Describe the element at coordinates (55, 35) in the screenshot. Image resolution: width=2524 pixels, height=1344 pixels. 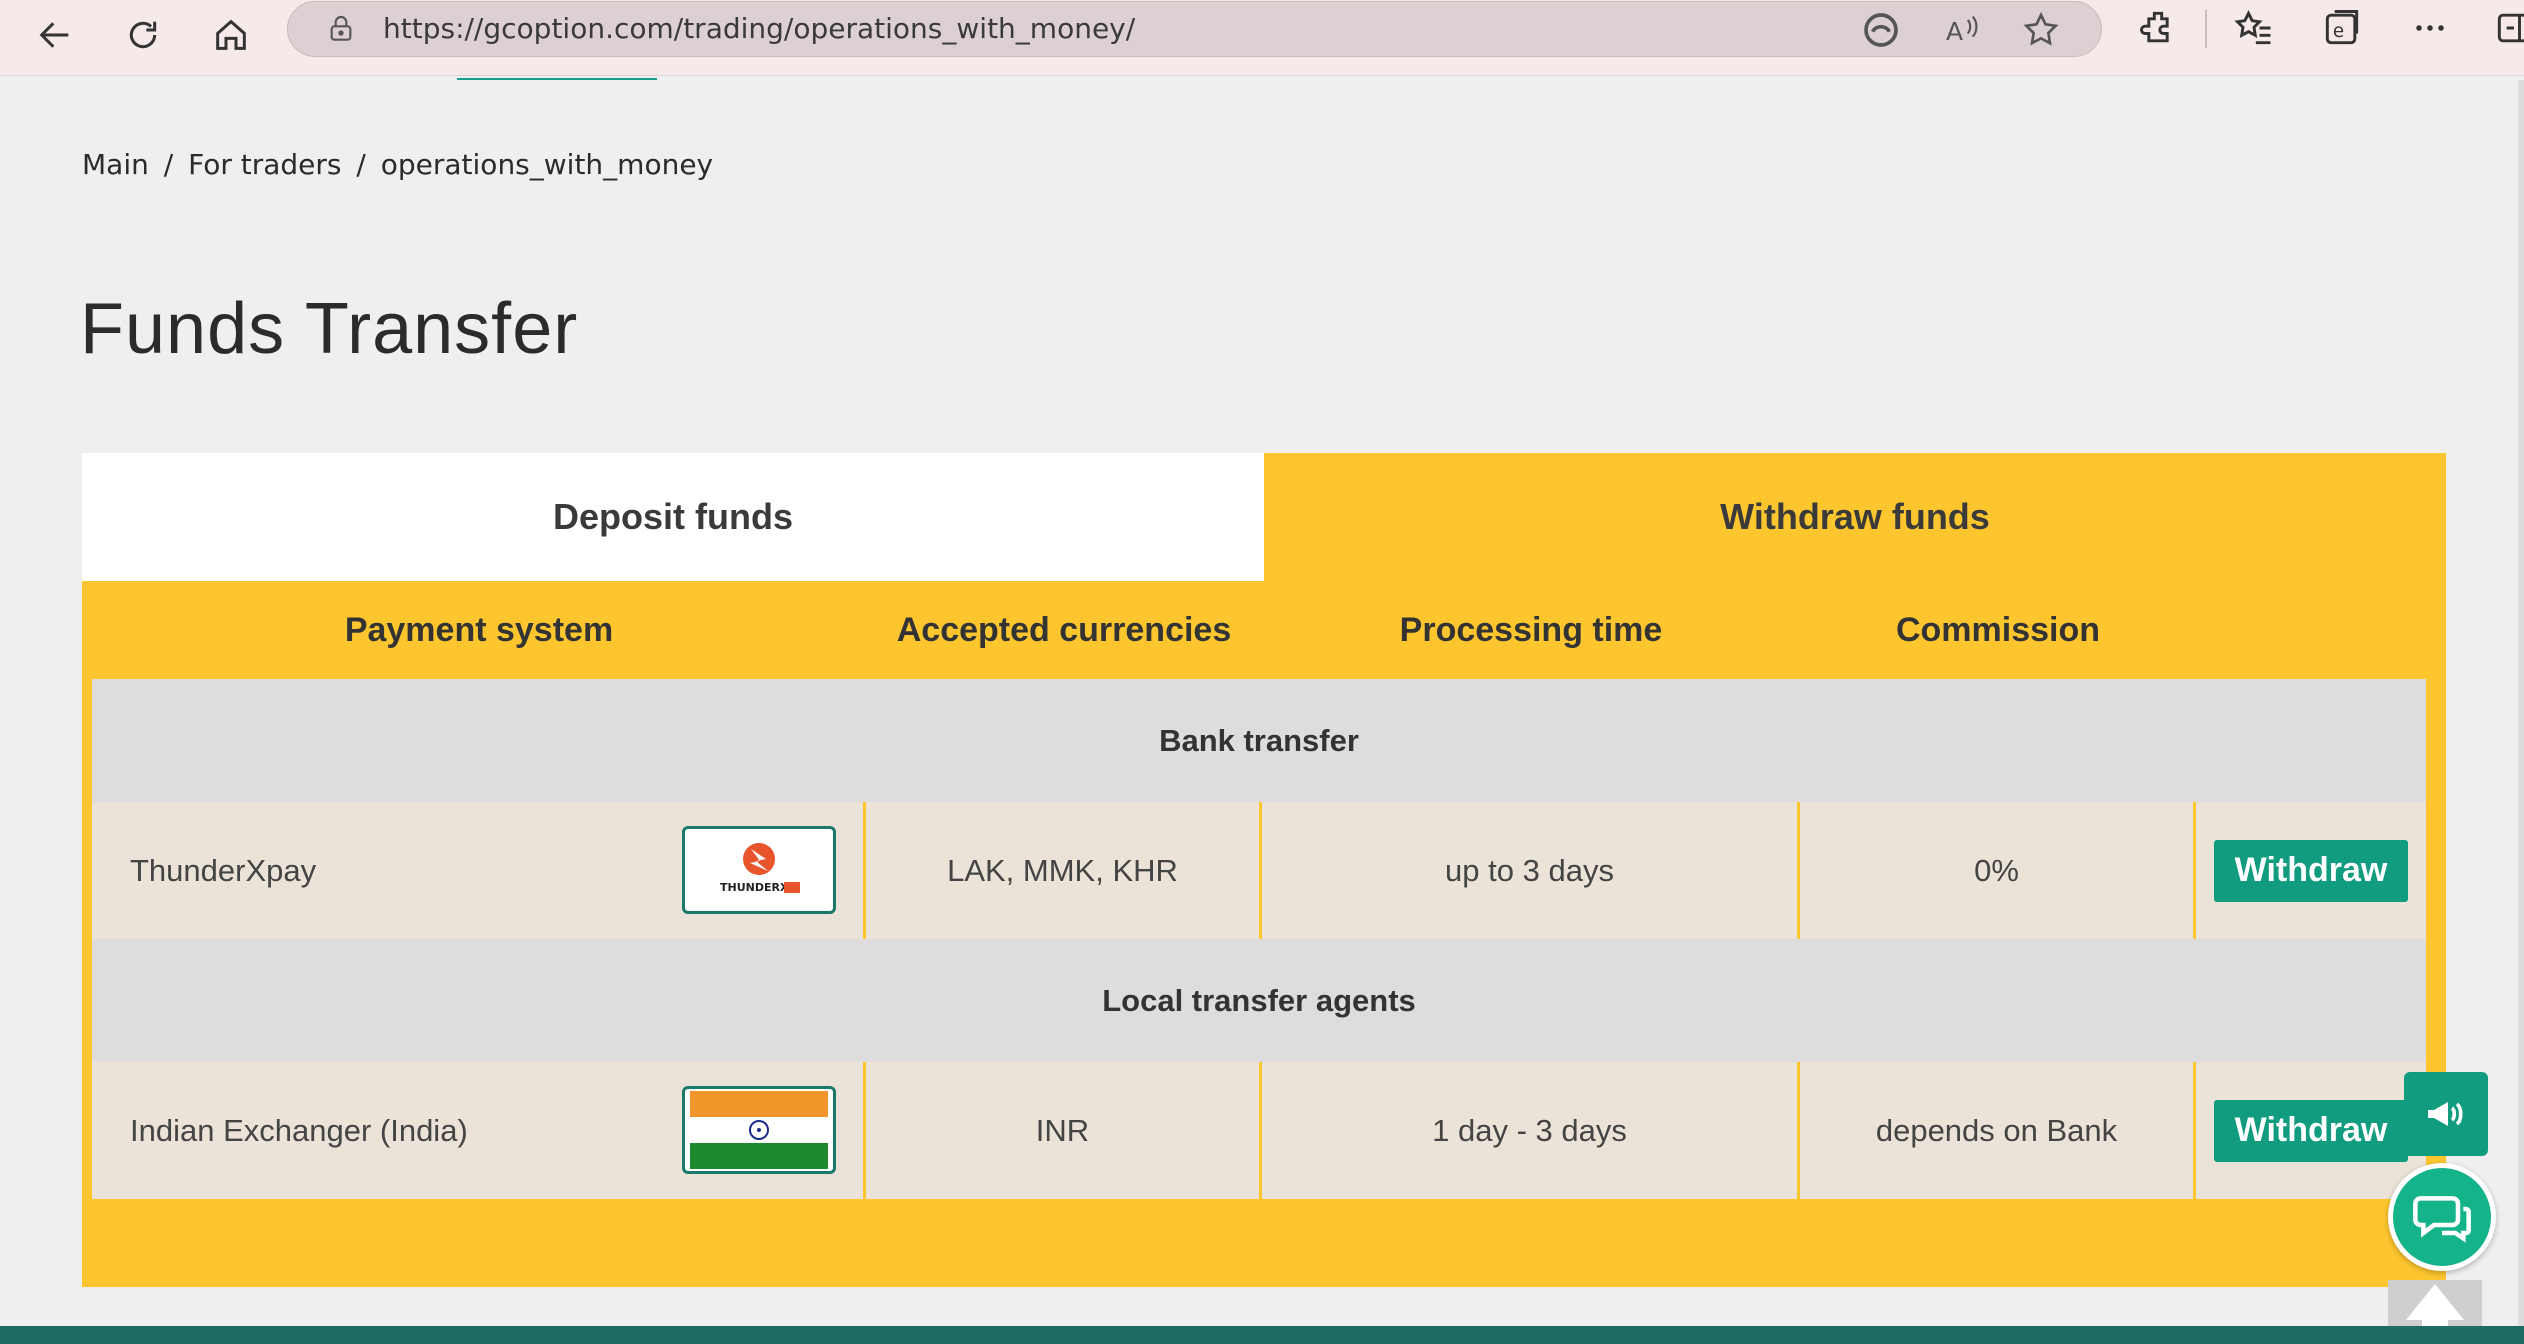
I see `back-icon` at that location.